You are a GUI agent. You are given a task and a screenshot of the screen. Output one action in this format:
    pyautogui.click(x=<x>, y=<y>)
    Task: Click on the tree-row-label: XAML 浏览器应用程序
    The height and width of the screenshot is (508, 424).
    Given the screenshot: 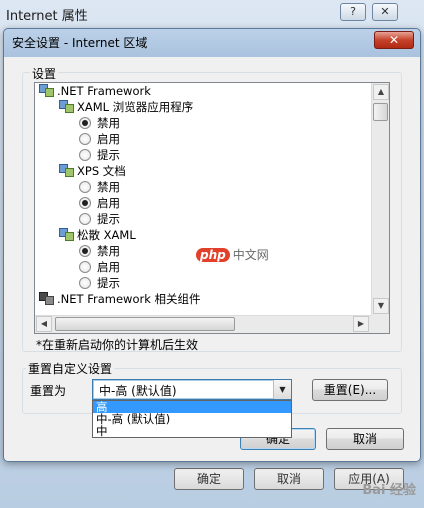 What is the action you would take?
    pyautogui.click(x=135, y=107)
    